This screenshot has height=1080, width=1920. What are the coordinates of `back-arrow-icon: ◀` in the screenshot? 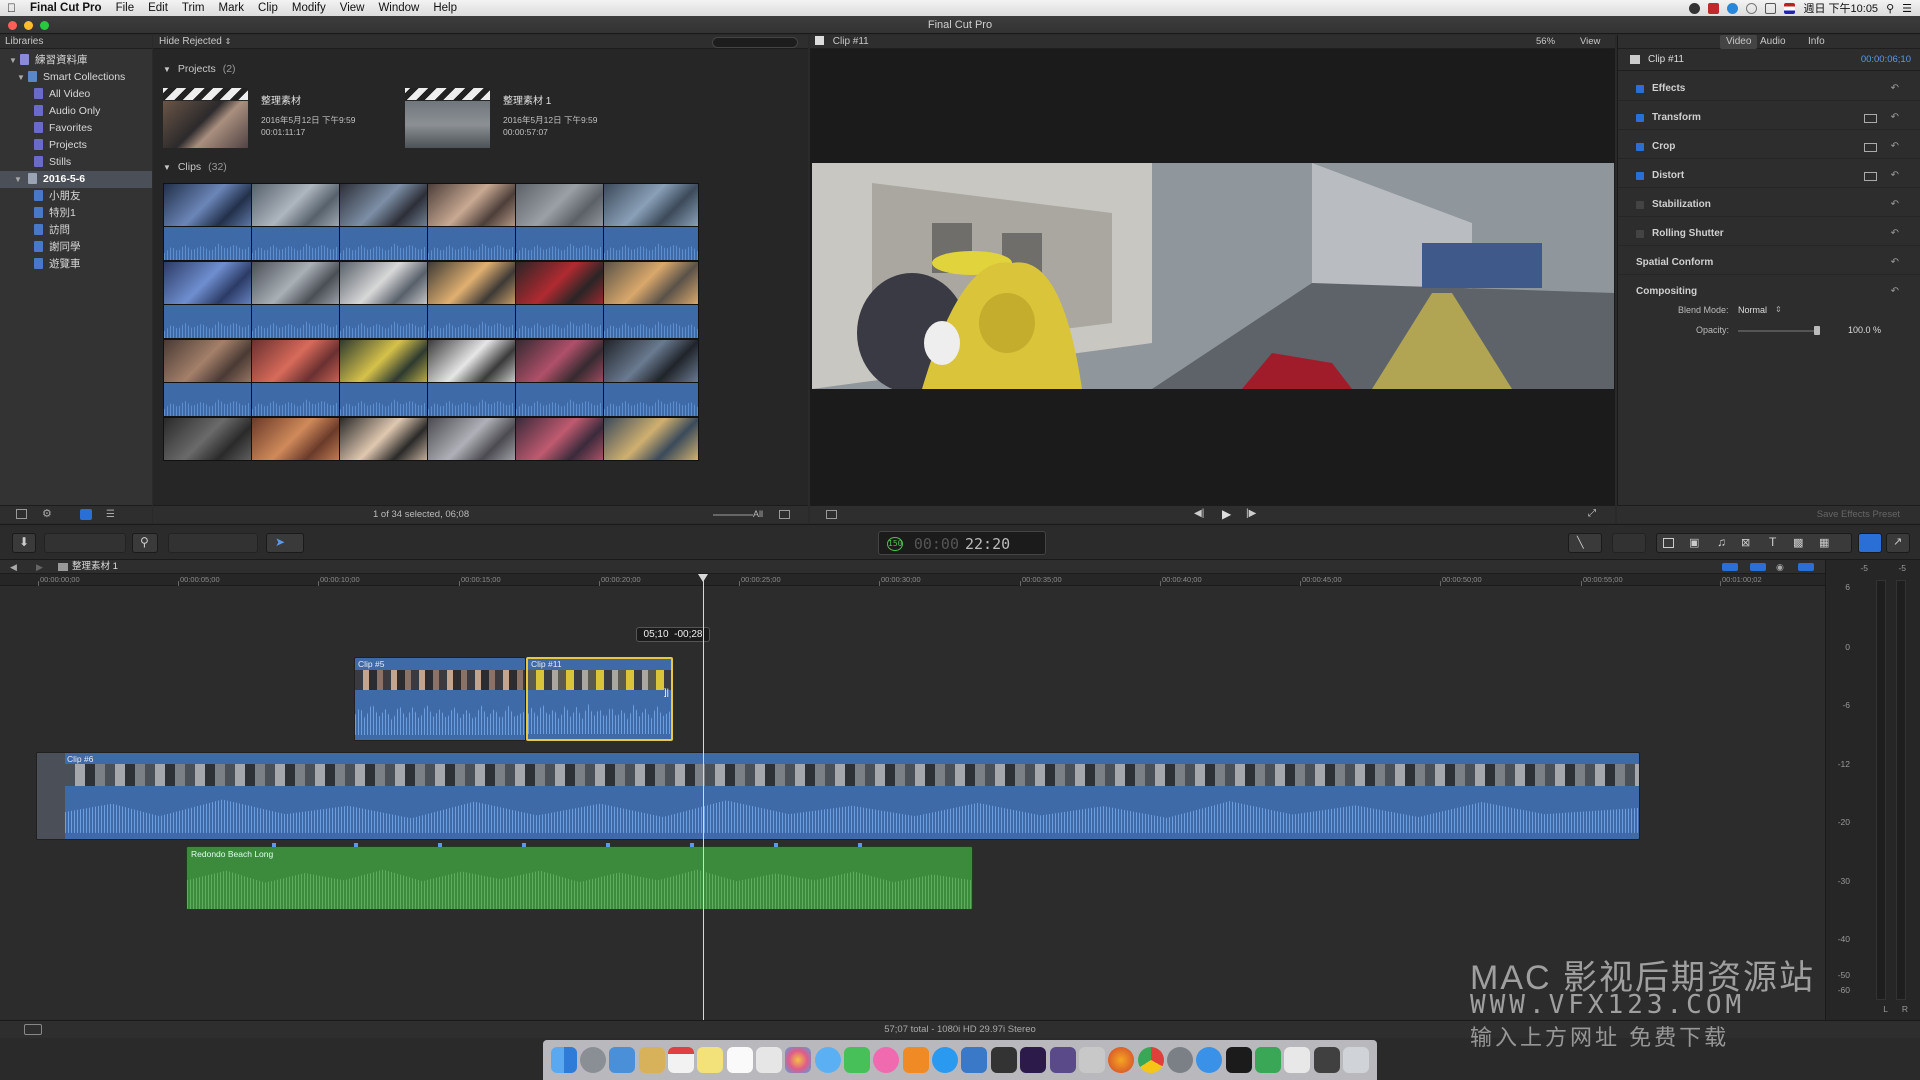 It's located at (13, 567).